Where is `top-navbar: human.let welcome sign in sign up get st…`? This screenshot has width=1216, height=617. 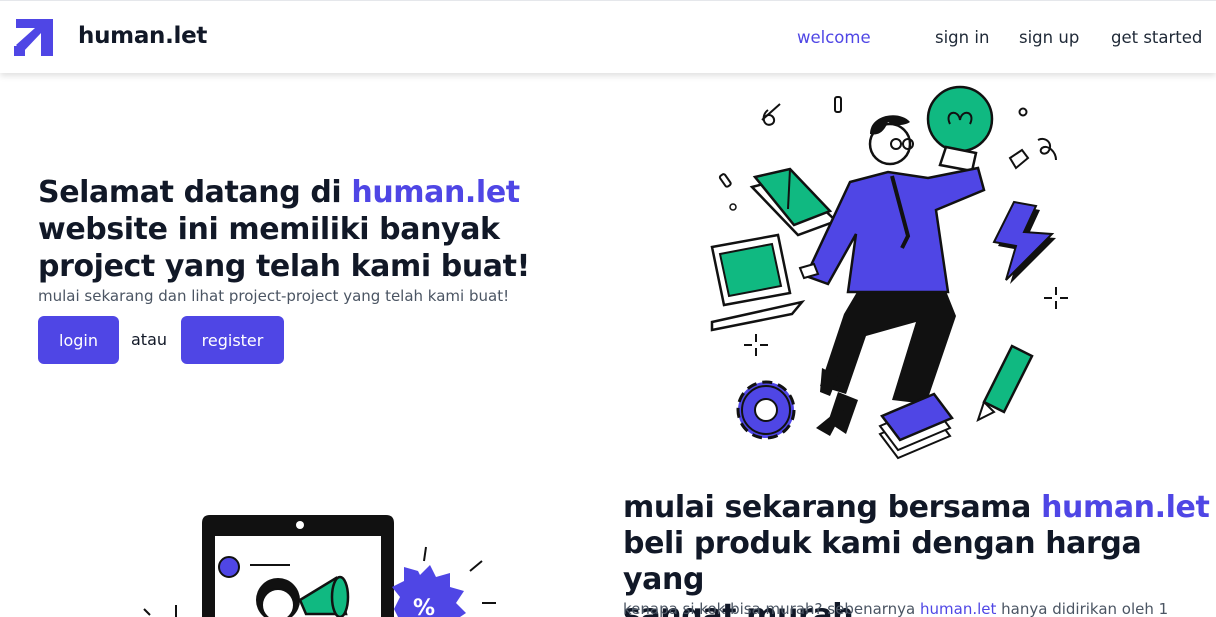 top-navbar: human.let welcome sign in sign up get st… is located at coordinates (608, 36).